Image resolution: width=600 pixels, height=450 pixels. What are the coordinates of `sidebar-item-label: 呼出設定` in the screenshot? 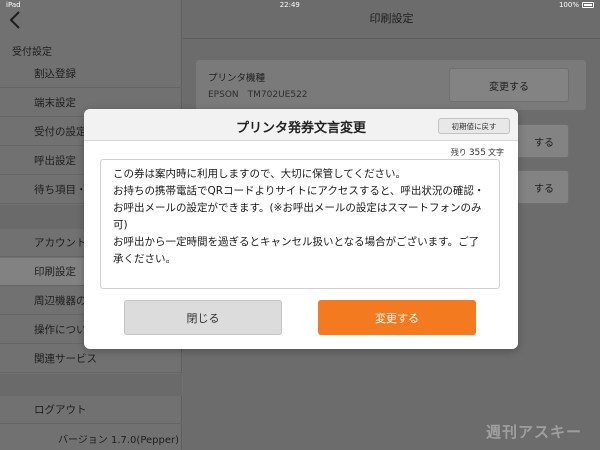 It's located at (55, 161).